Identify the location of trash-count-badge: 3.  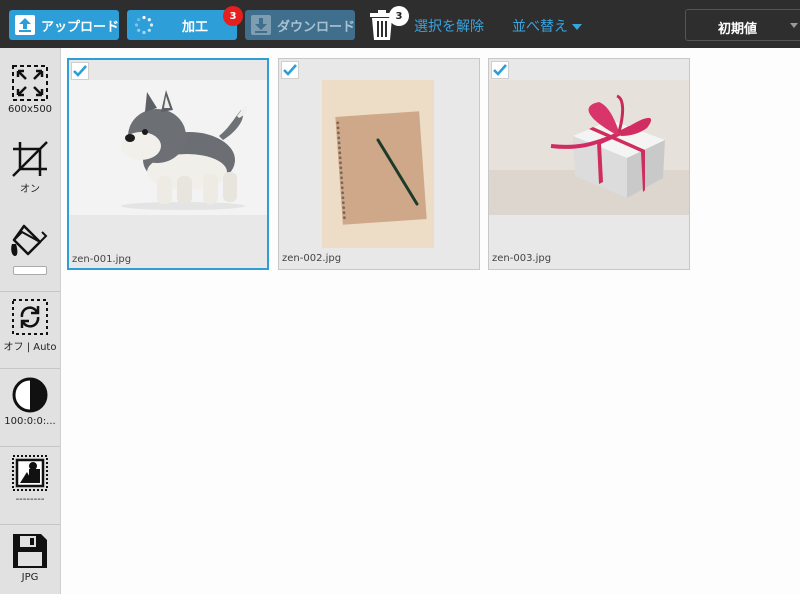
(399, 16).